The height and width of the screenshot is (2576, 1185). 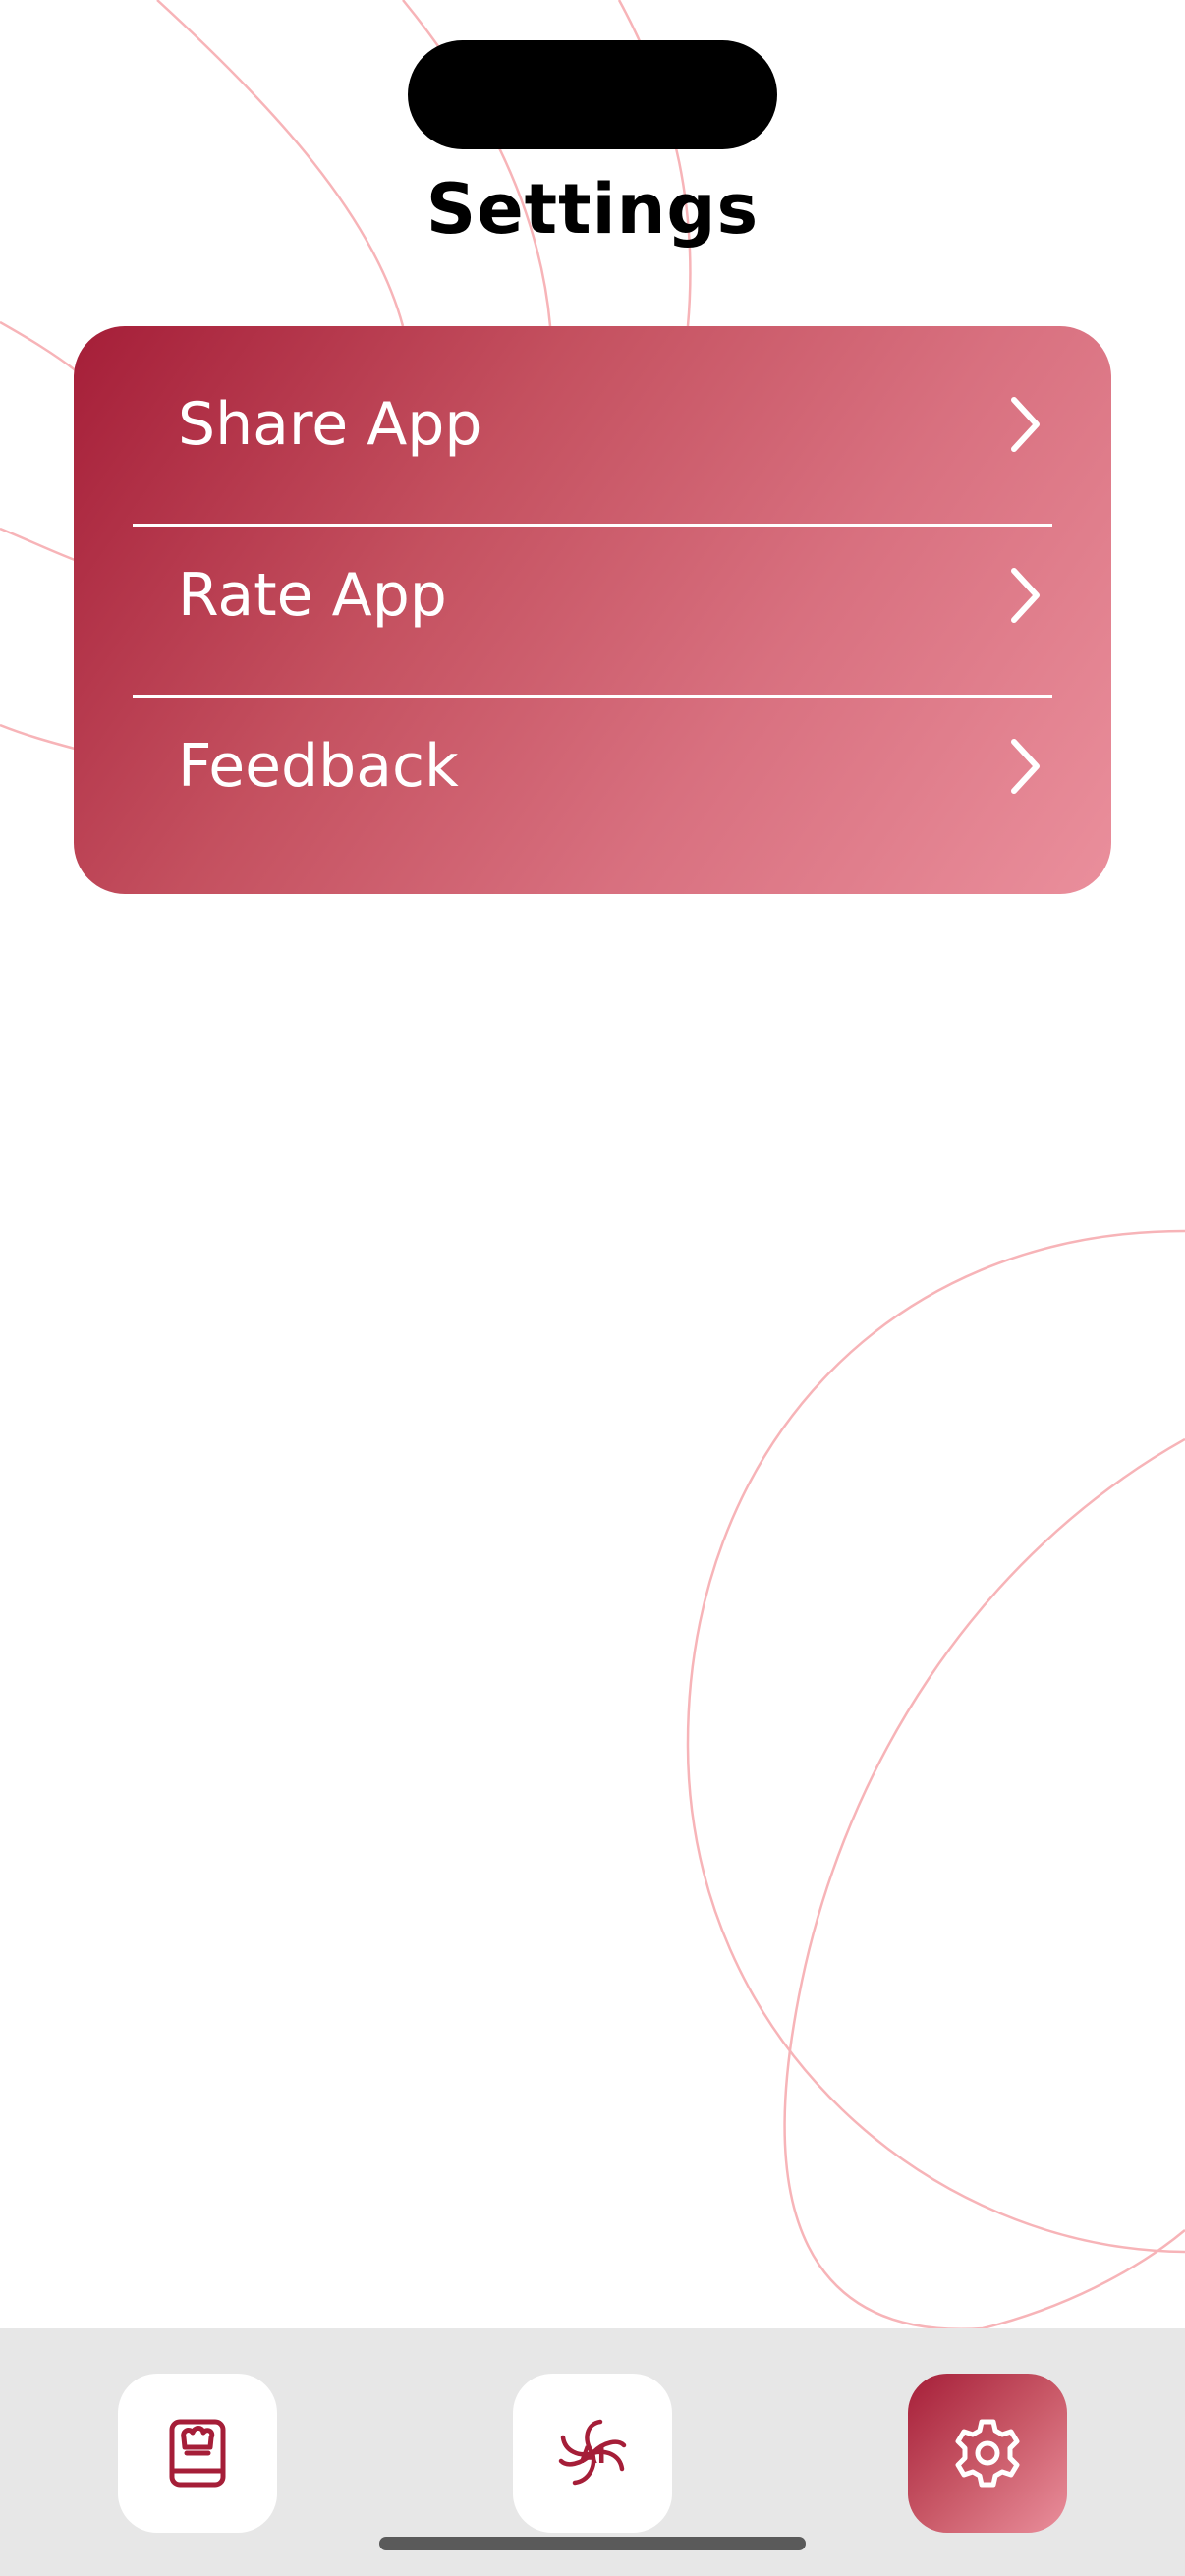 What do you see at coordinates (592, 595) in the screenshot?
I see `rate-app-row: Rate App` at bounding box center [592, 595].